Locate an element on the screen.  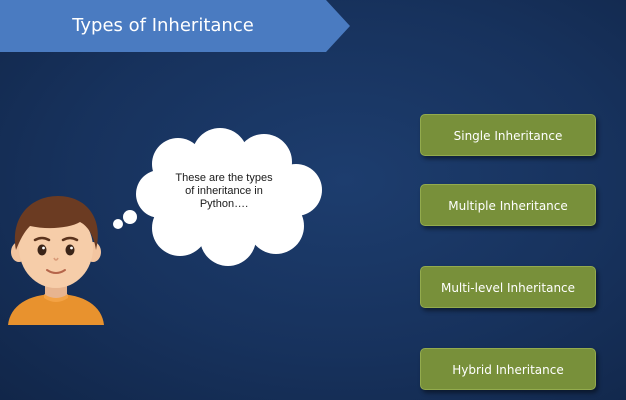
thought-line: of inheritance in is located at coordinates (224, 191).